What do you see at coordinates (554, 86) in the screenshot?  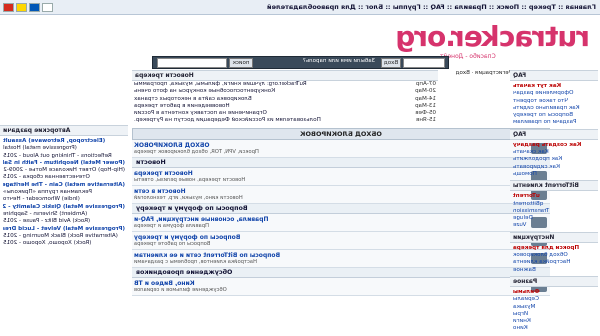 I see `sidebar-link: Как тут качать` at bounding box center [554, 86].